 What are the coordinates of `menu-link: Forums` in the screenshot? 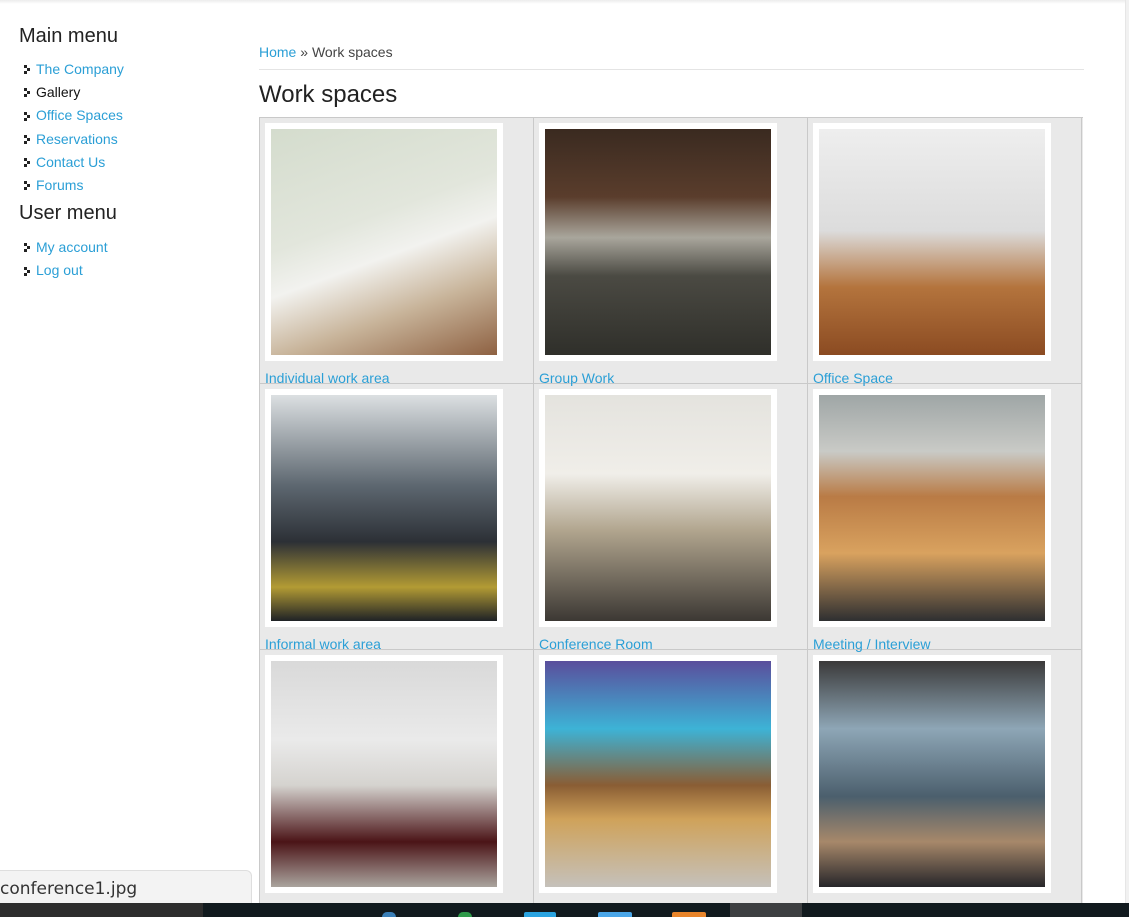 It's located at (59, 185).